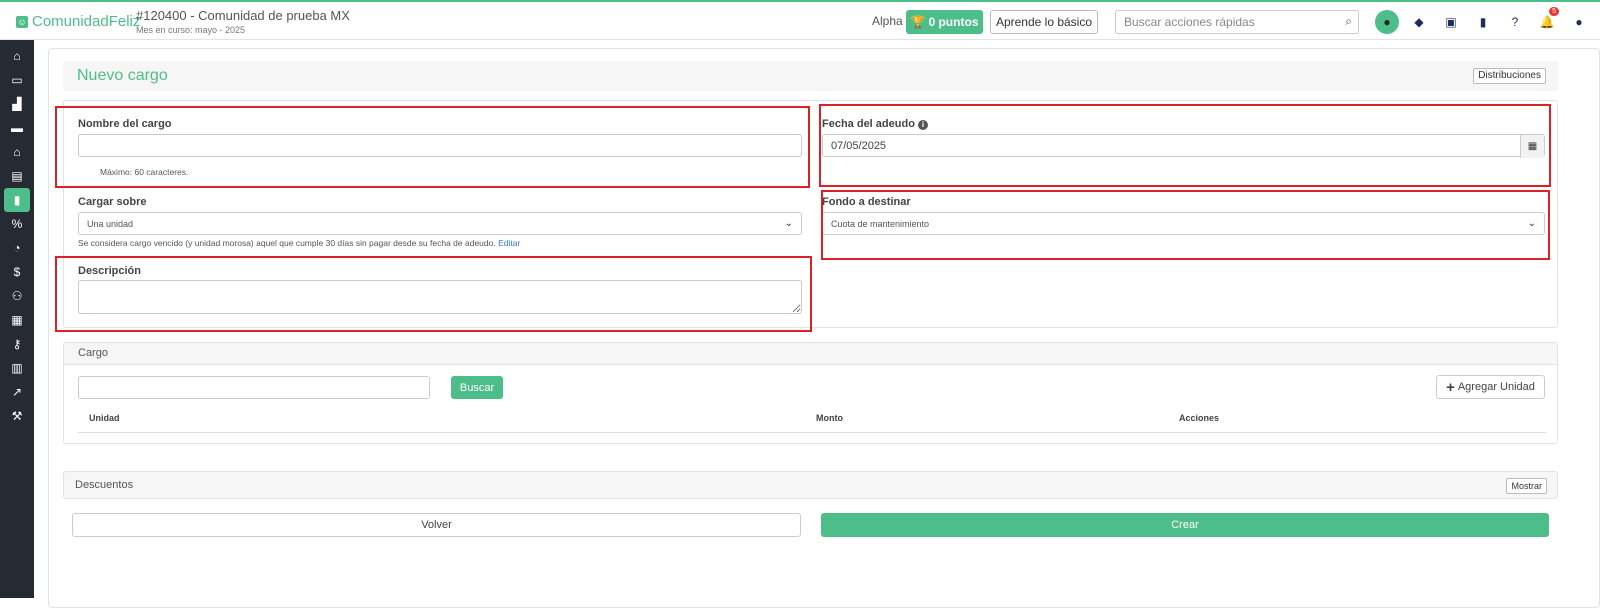 This screenshot has height=608, width=1600. Describe the element at coordinates (110, 223) in the screenshot. I see `cargar-sobre-value: Una unidad` at that location.